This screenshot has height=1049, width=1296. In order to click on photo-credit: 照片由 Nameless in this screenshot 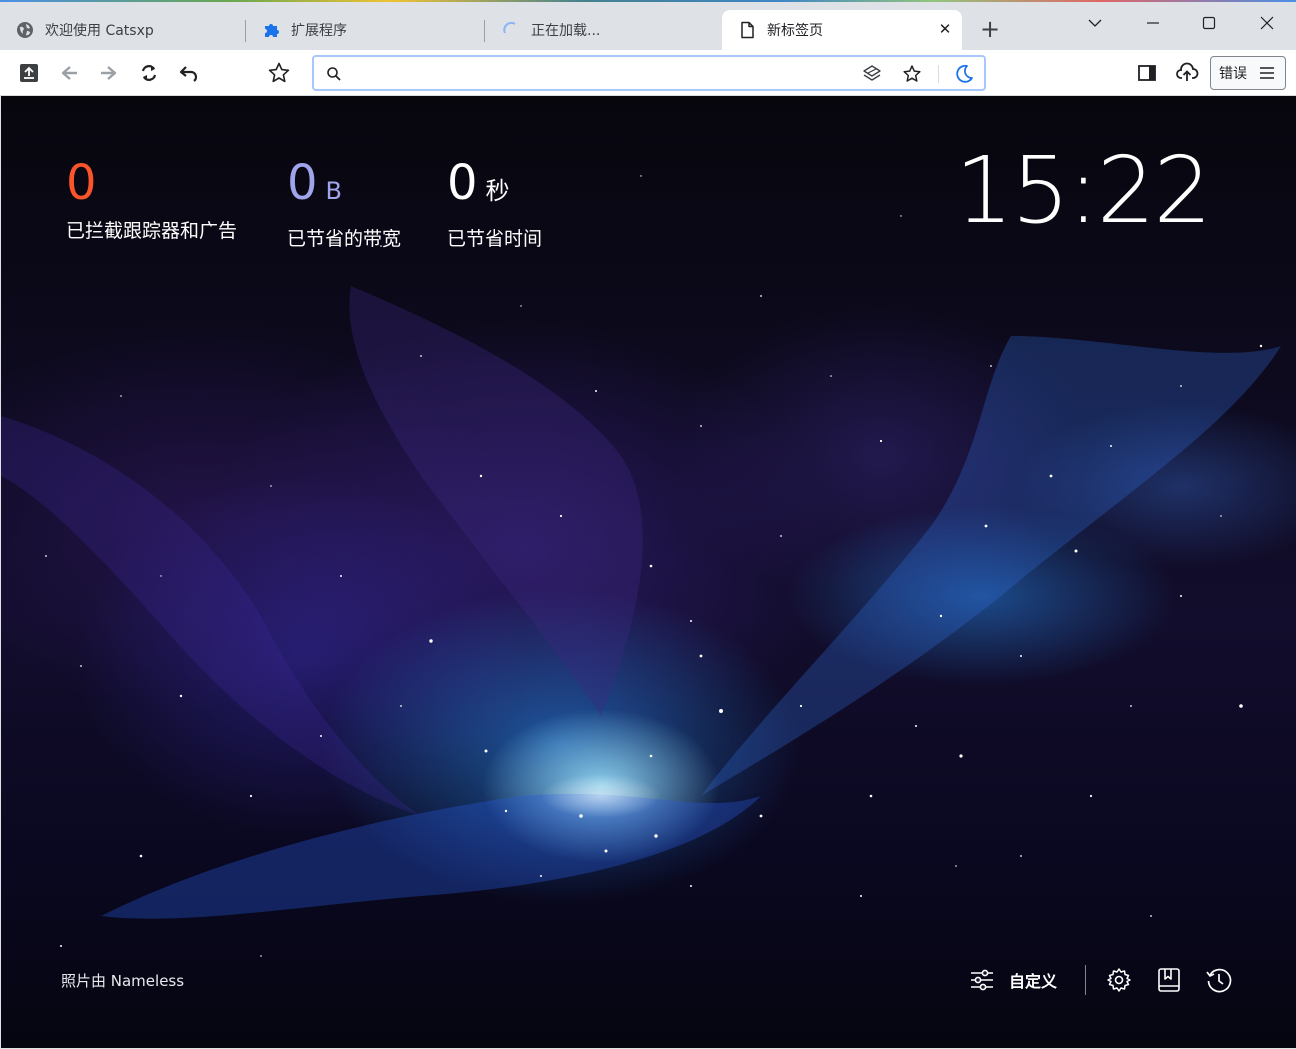, I will do `click(122, 980)`.